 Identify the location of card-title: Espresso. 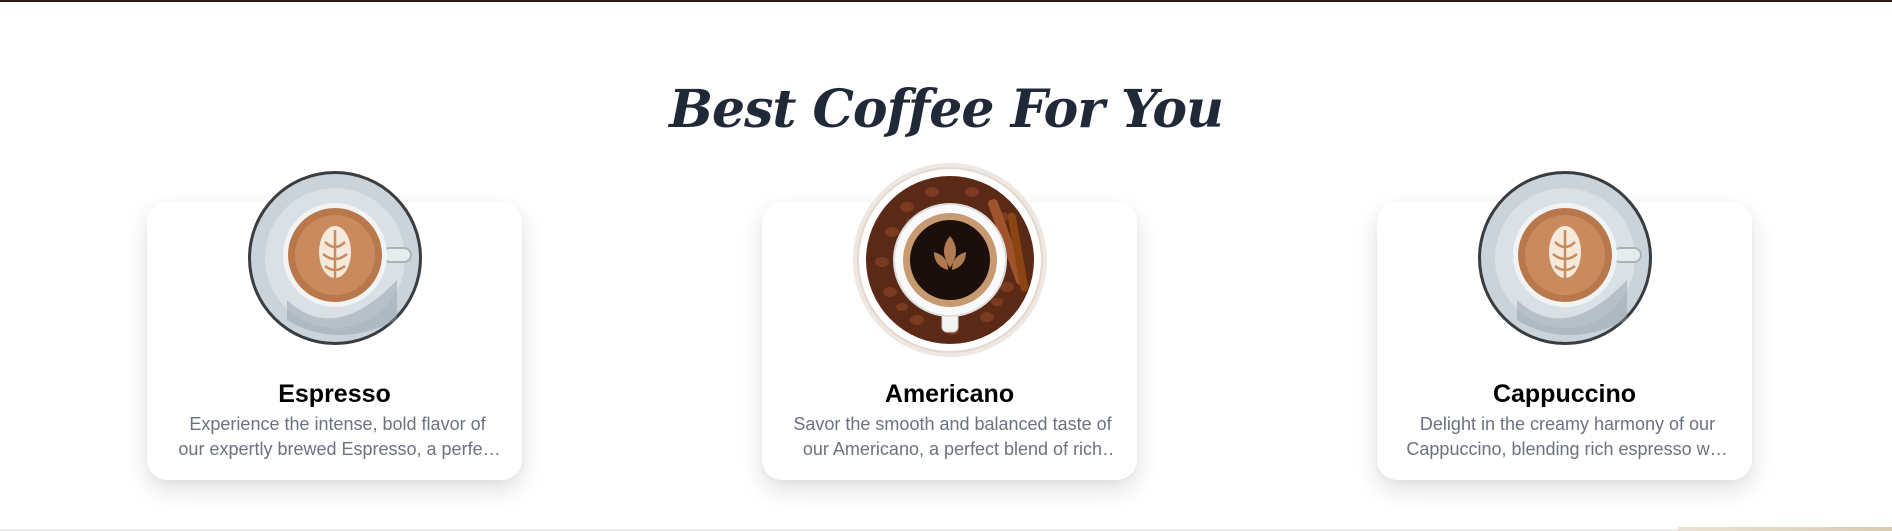
(334, 394).